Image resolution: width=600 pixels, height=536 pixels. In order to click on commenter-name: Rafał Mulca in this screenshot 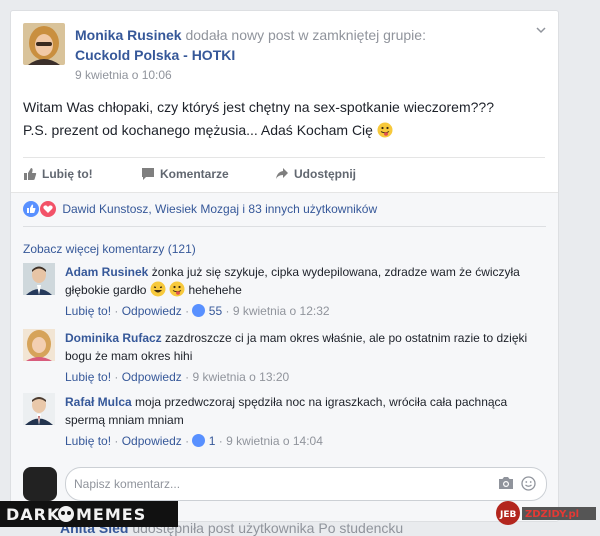, I will do `click(98, 402)`.